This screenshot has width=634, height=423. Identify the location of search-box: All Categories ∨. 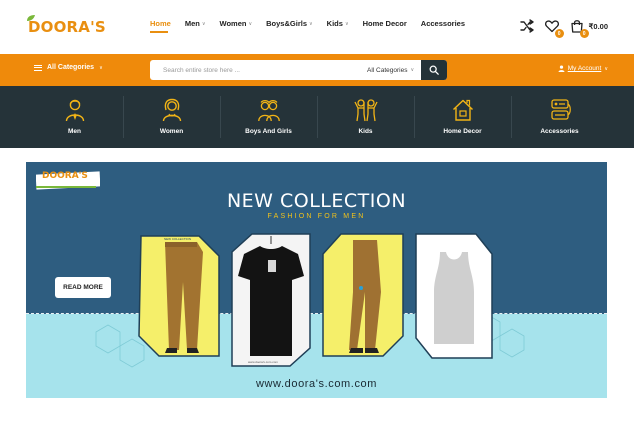
(298, 70).